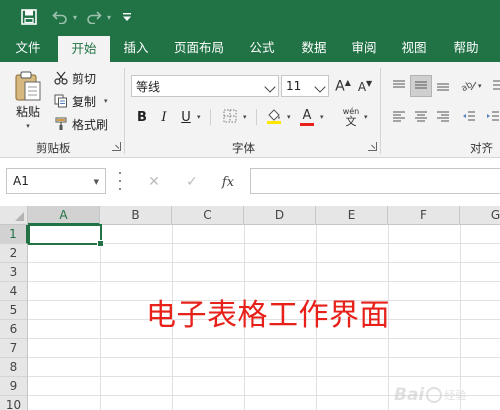  What do you see at coordinates (399, 86) in the screenshot?
I see `align-top-button` at bounding box center [399, 86].